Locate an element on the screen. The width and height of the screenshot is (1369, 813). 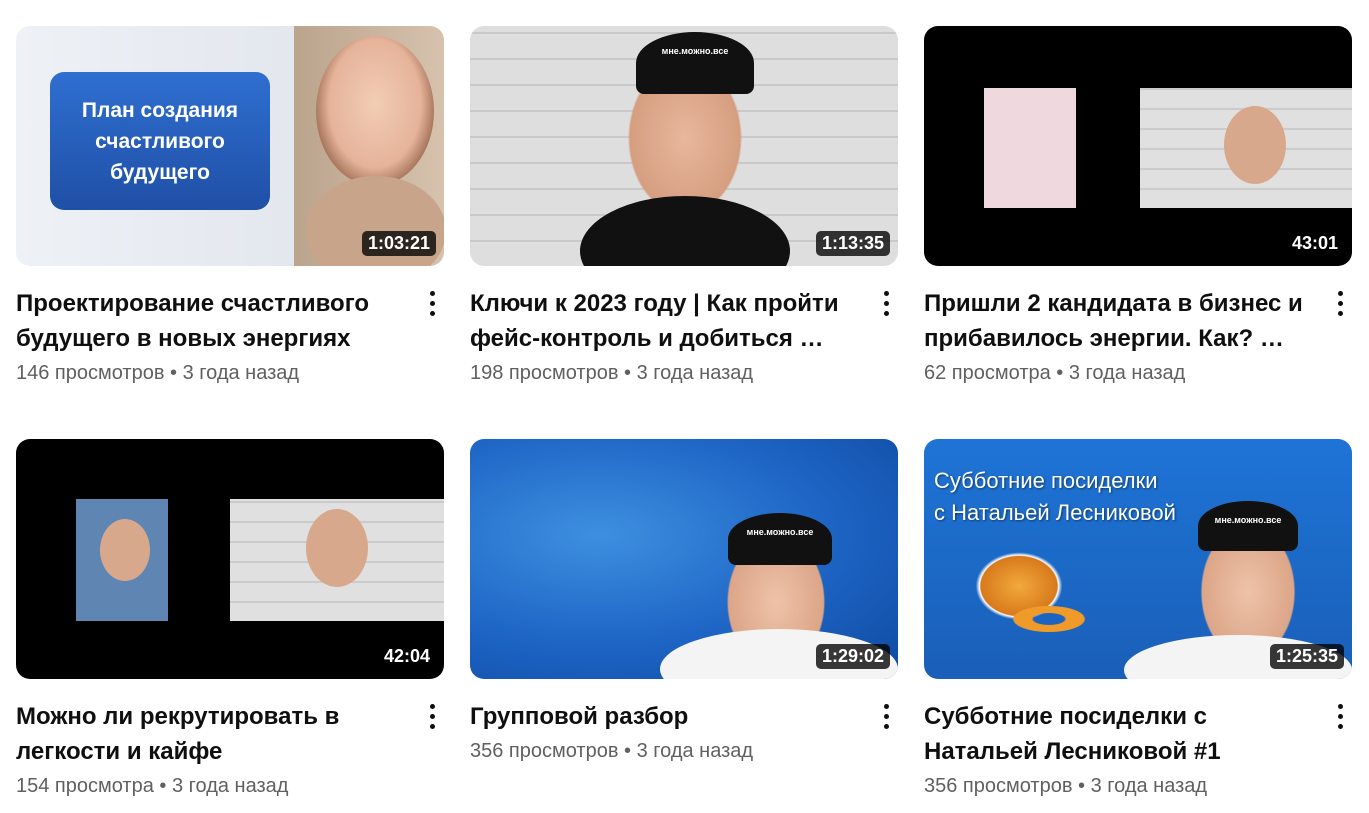
bagels-image is located at coordinates (1049, 619).